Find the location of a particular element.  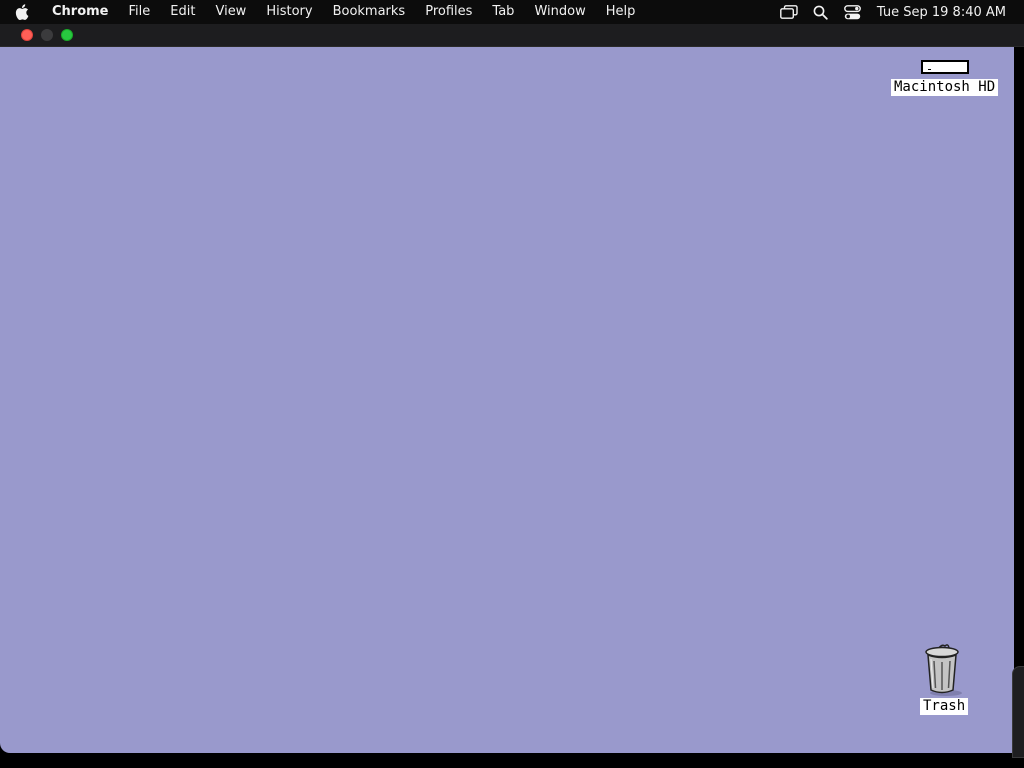

trash-icon is located at coordinates (944, 670).